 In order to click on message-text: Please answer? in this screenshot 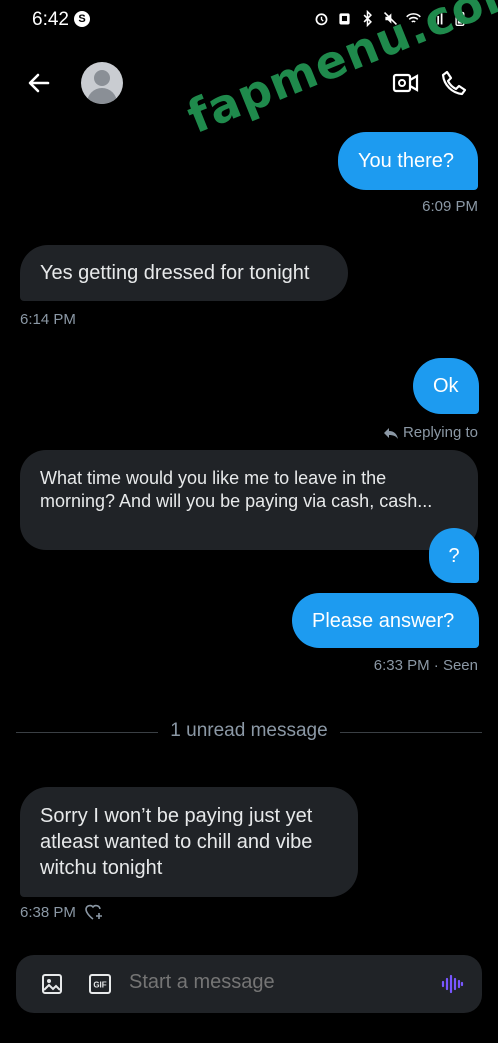, I will do `click(383, 620)`.